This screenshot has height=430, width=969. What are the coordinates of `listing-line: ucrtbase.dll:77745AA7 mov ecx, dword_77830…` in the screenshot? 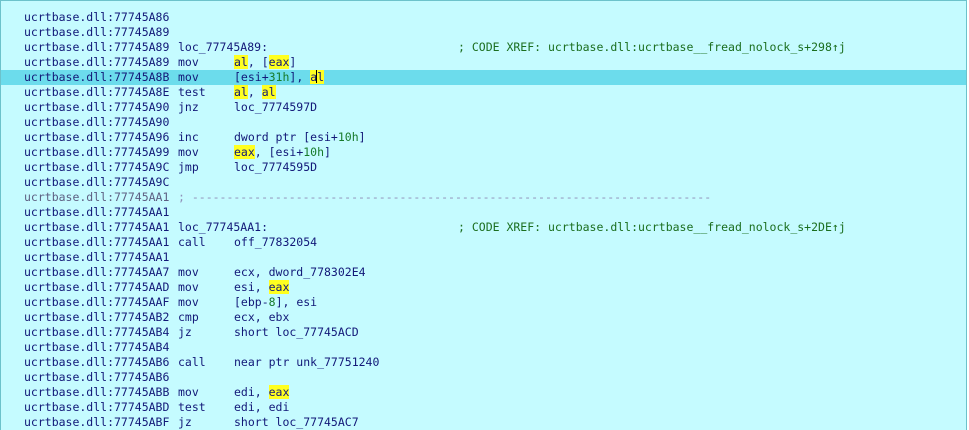 It's located at (483, 272).